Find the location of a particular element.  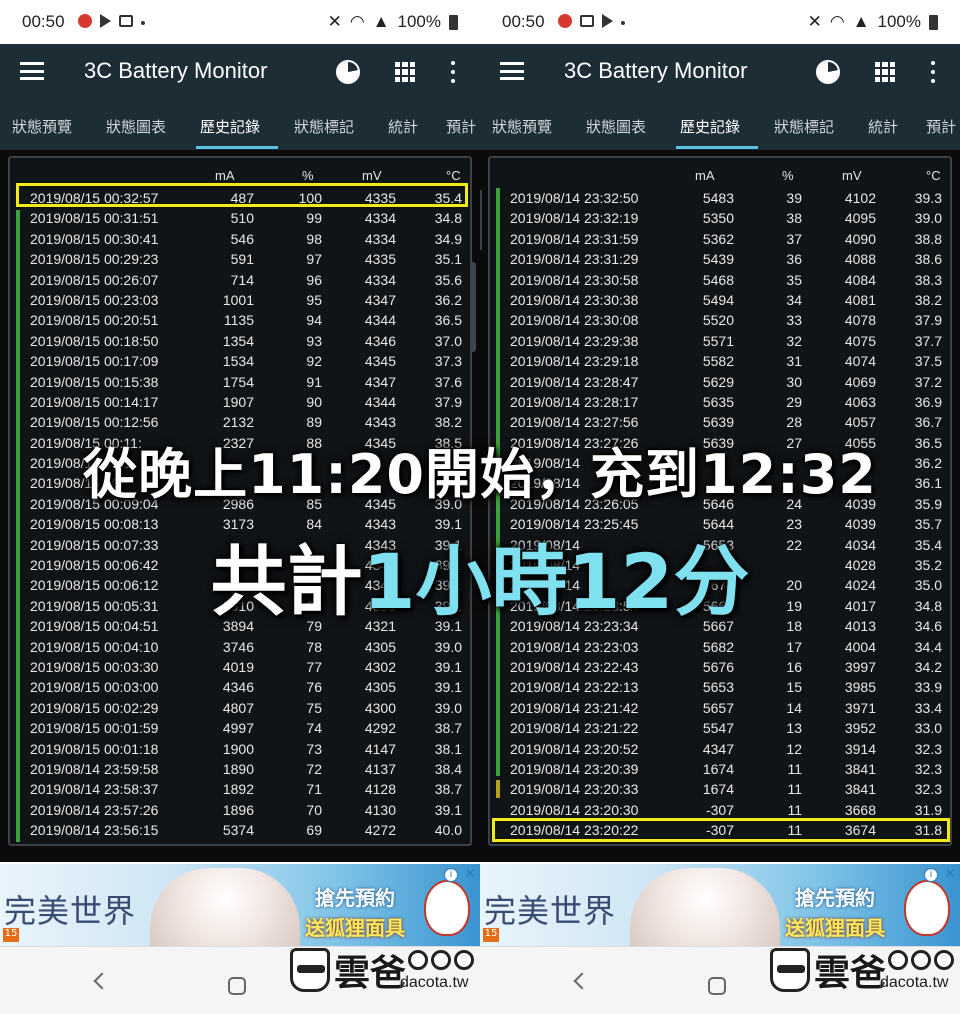

table-row: 2019/08/14 23:20:39 1674 11 3841 32.3 is located at coordinates (720, 769).